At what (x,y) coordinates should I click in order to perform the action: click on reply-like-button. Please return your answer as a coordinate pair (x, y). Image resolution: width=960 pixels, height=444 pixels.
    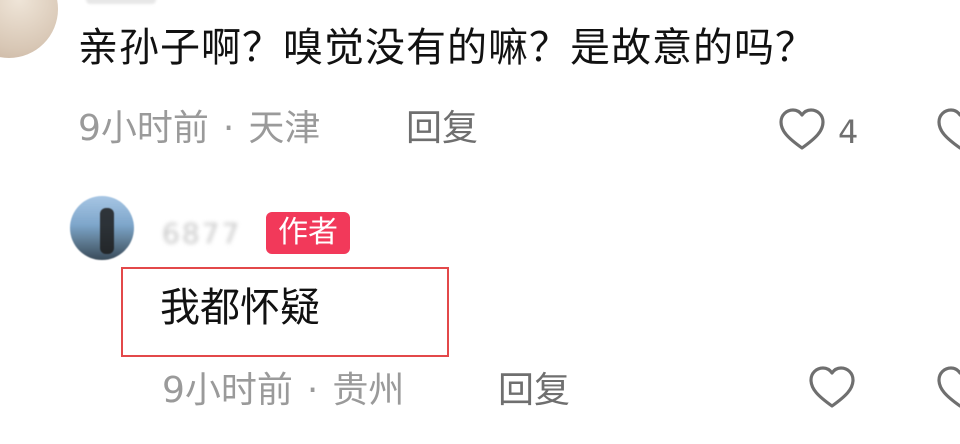
    Looking at the image, I should click on (832, 388).